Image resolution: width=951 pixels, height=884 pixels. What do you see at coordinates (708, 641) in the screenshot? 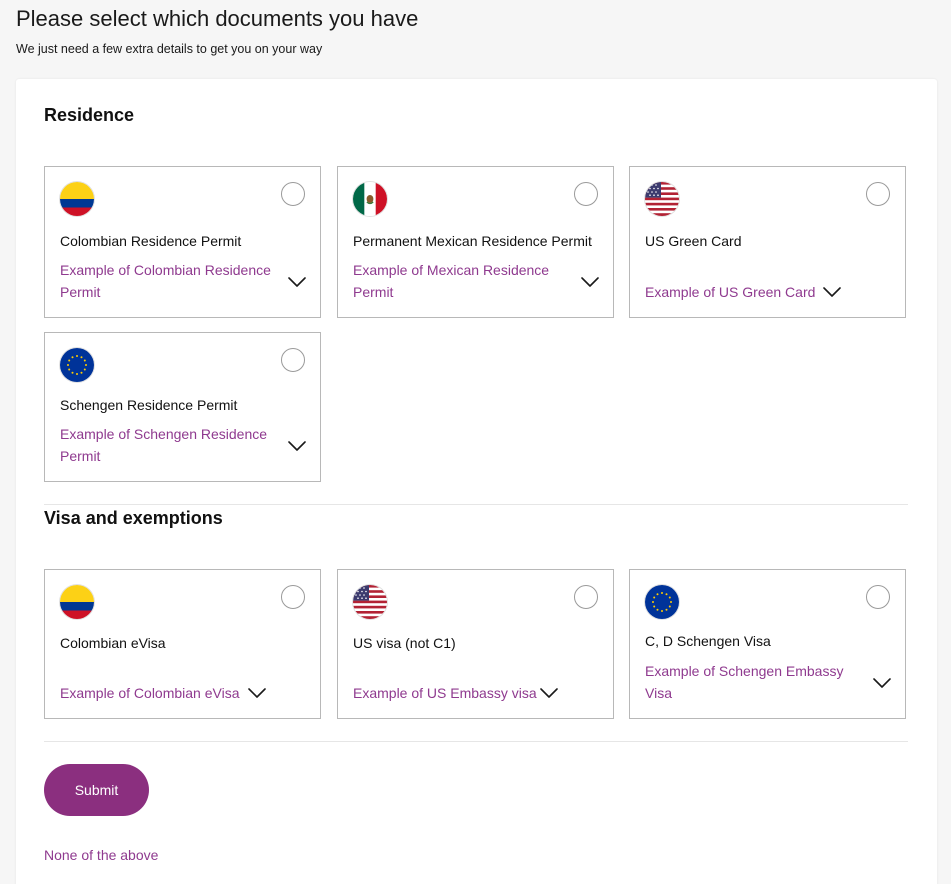
I see `document-title: C, D Schengen Visa` at bounding box center [708, 641].